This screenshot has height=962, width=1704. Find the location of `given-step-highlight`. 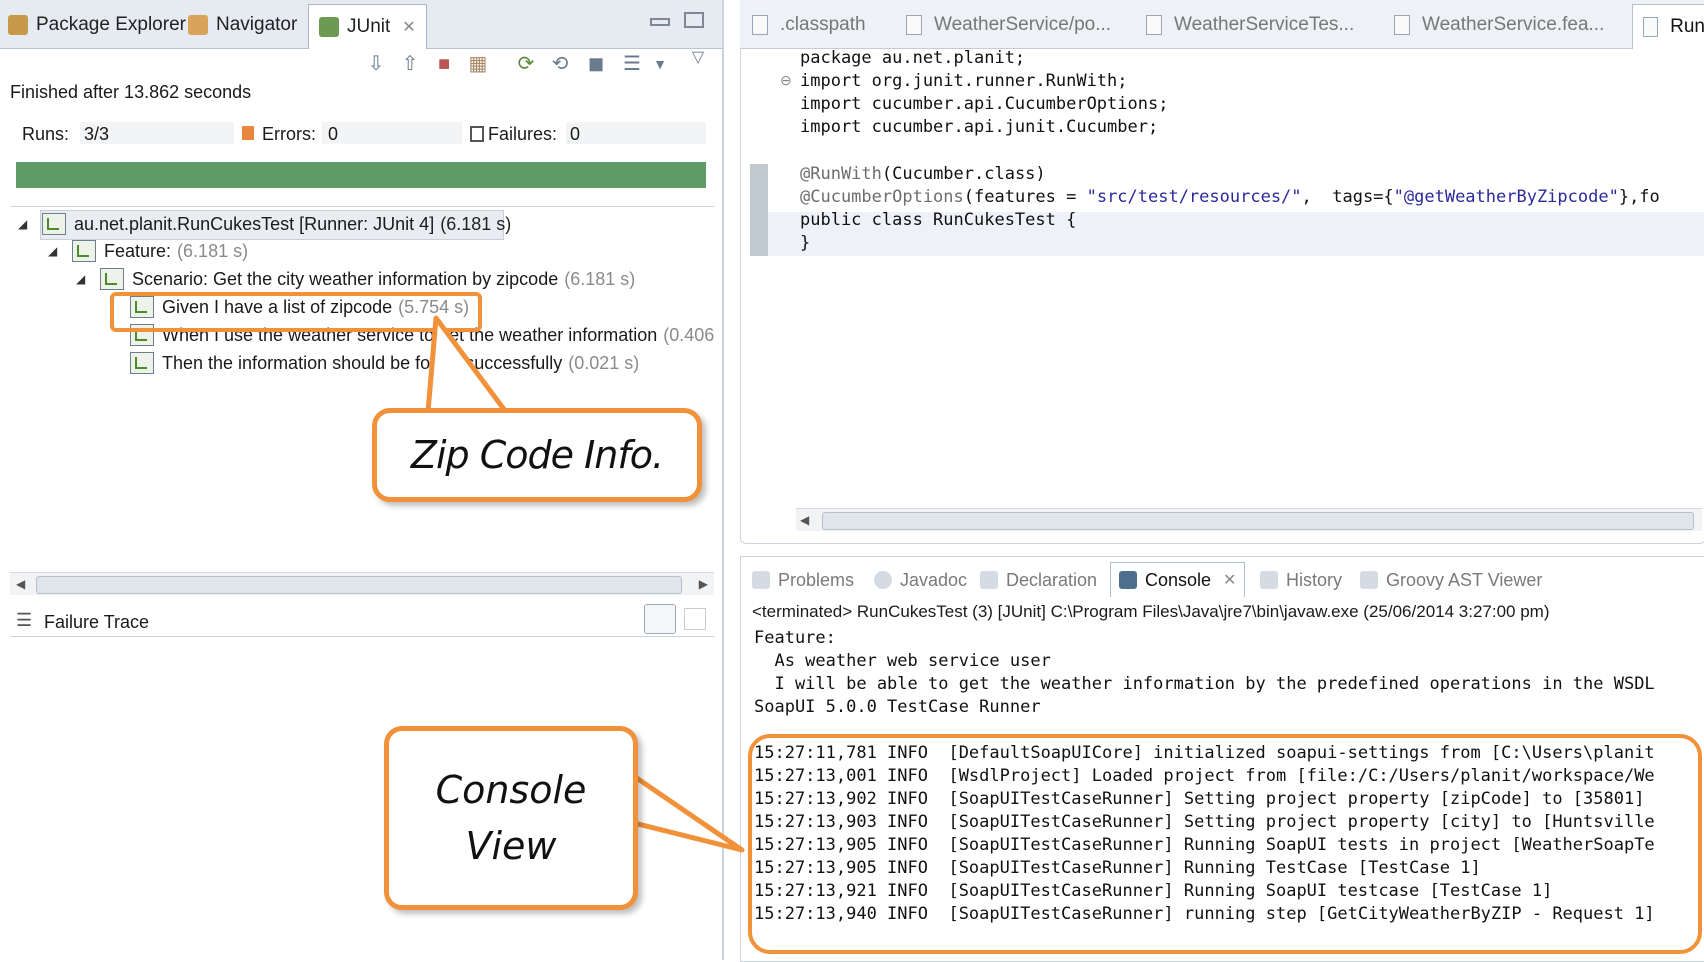

given-step-highlight is located at coordinates (296, 312).